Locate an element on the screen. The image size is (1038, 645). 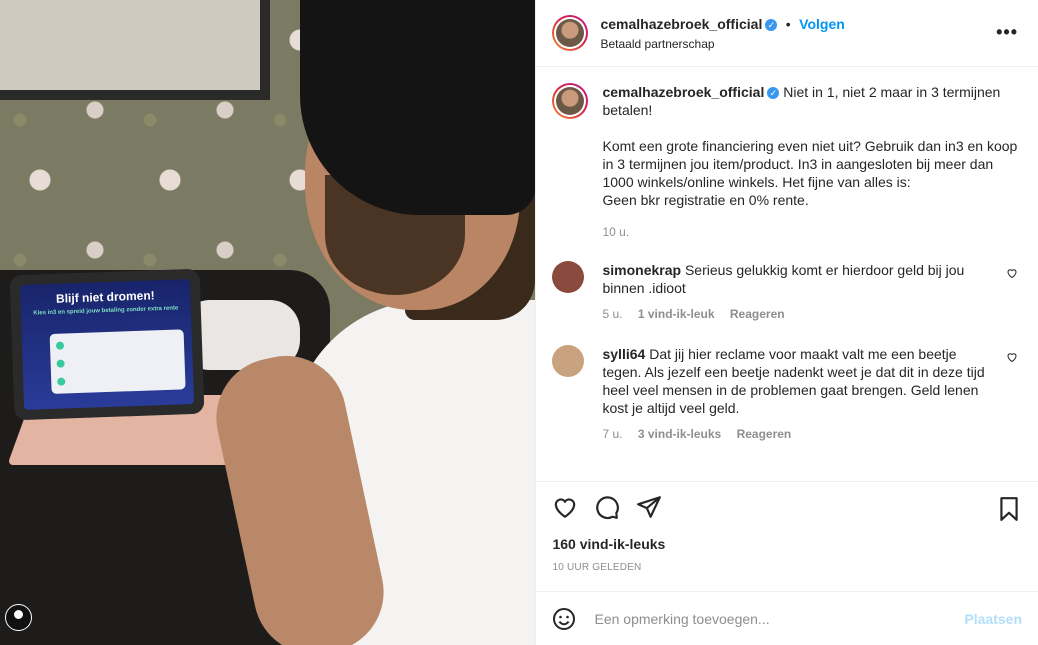
caption-time: 10 u. is located at coordinates (812, 232).